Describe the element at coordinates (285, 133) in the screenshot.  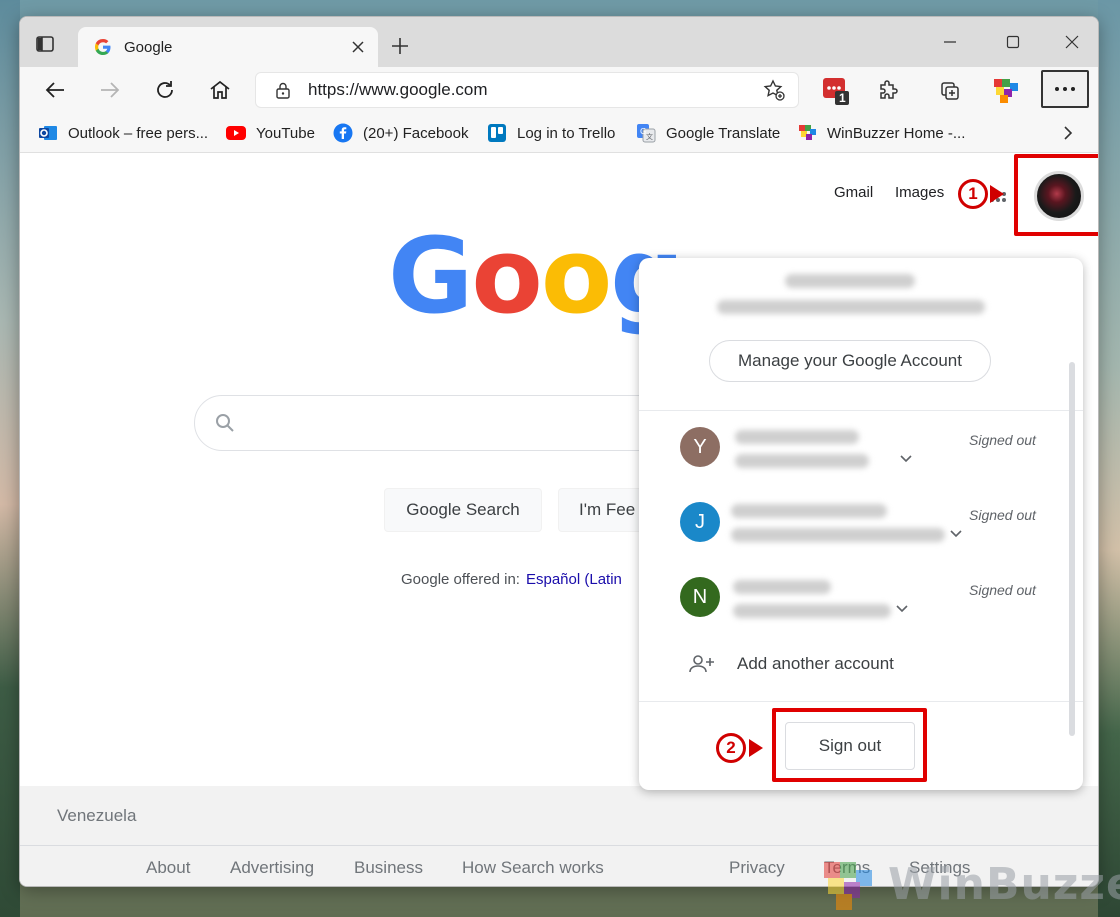
I see `bookmark-label: YouTube` at that location.